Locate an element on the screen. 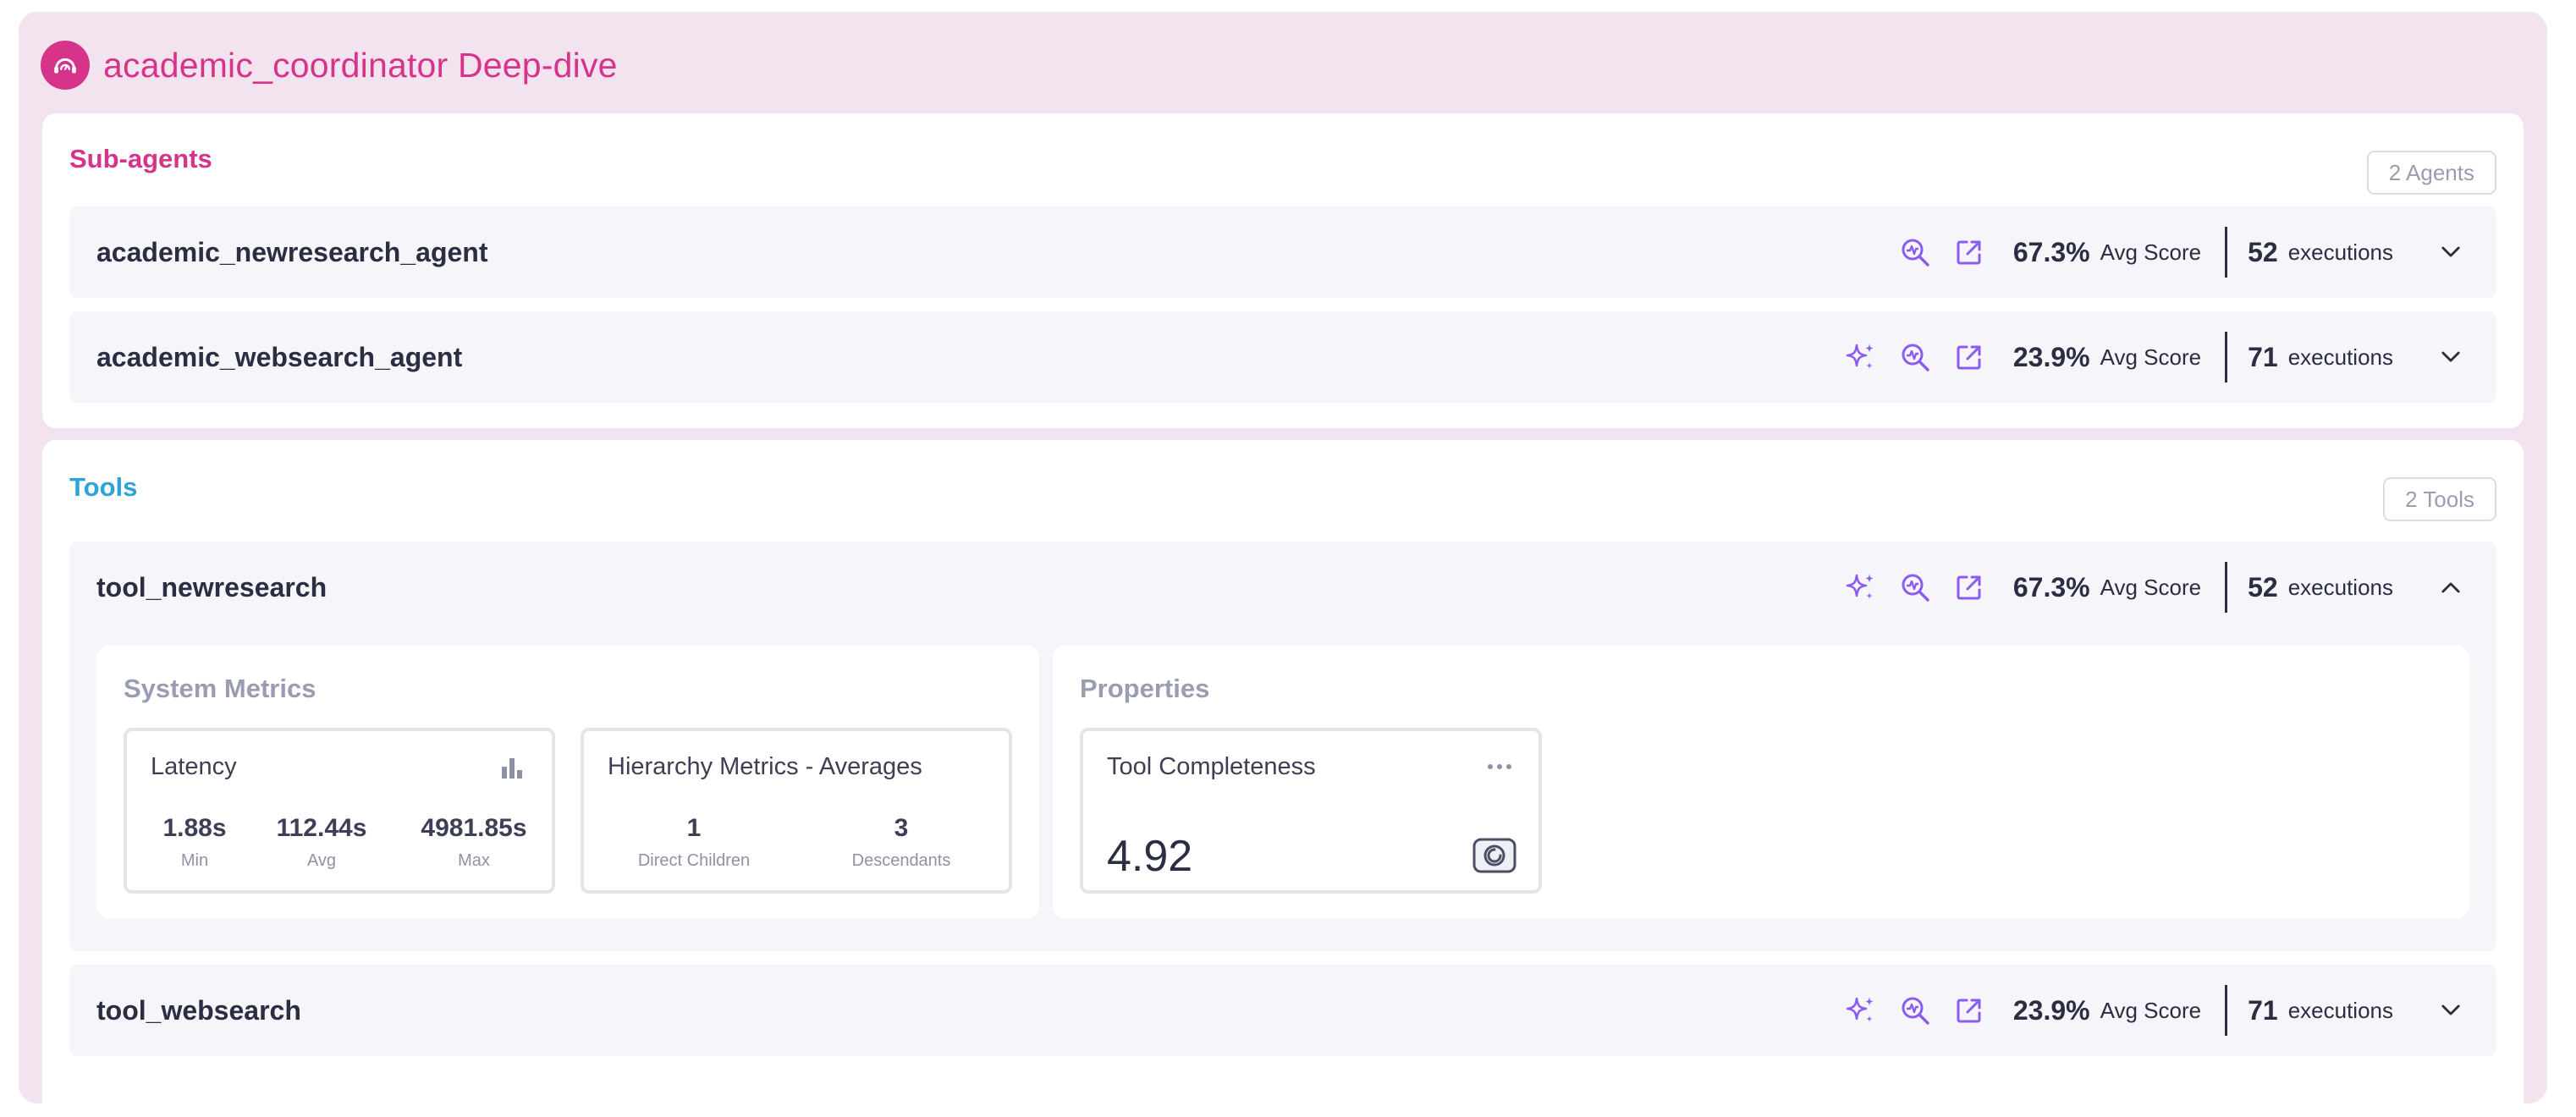  bar-chart-icon is located at coordinates (512, 768).